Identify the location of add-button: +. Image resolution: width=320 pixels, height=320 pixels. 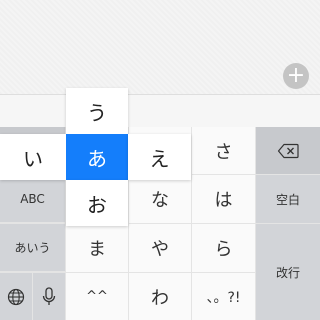
(296, 76).